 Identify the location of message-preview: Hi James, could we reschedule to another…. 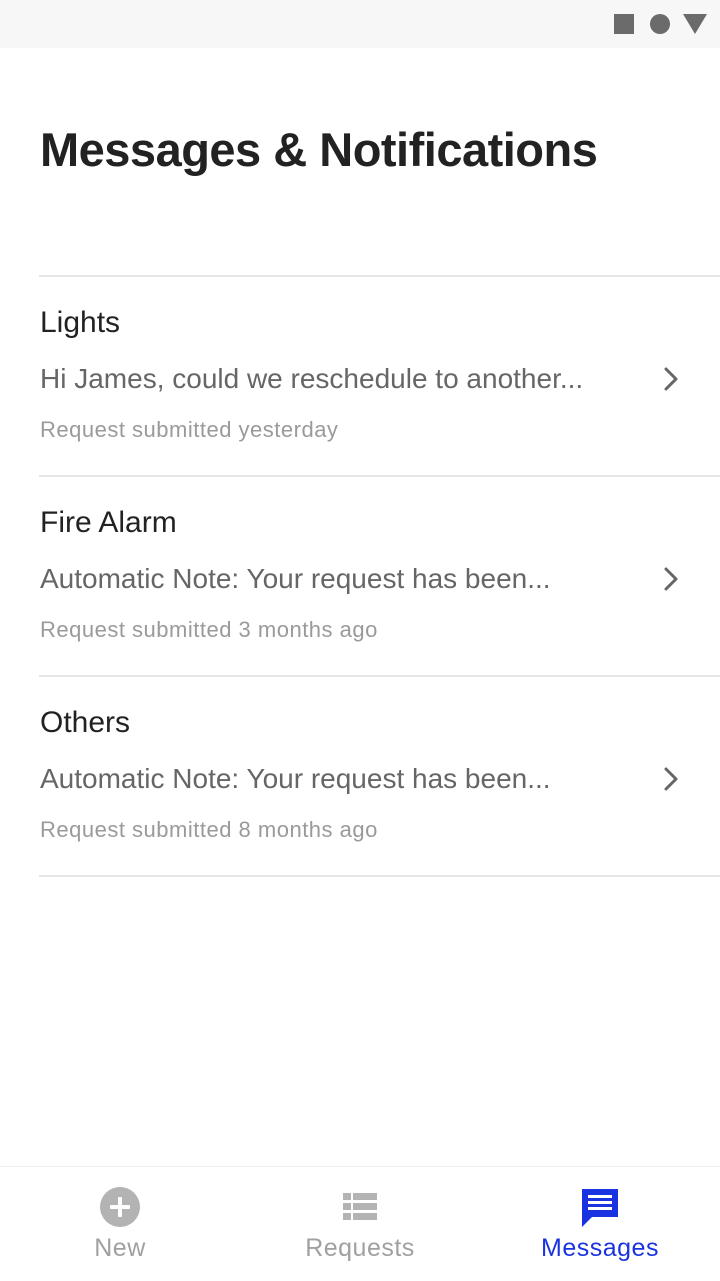
(312, 378).